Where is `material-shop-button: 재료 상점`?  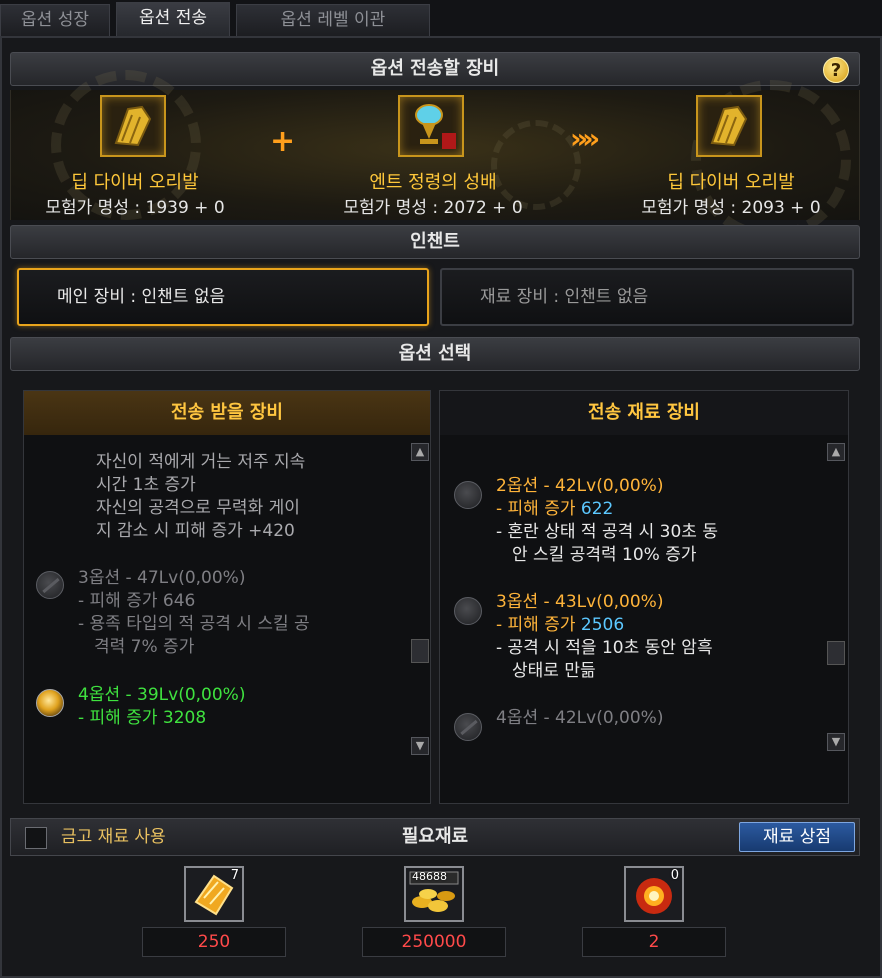 material-shop-button: 재료 상점 is located at coordinates (797, 837).